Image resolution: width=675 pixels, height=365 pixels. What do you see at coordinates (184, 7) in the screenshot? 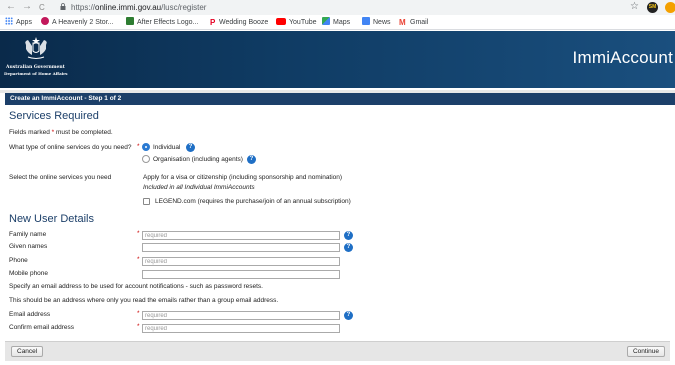
I see `url-path: /lusc/register` at bounding box center [184, 7].